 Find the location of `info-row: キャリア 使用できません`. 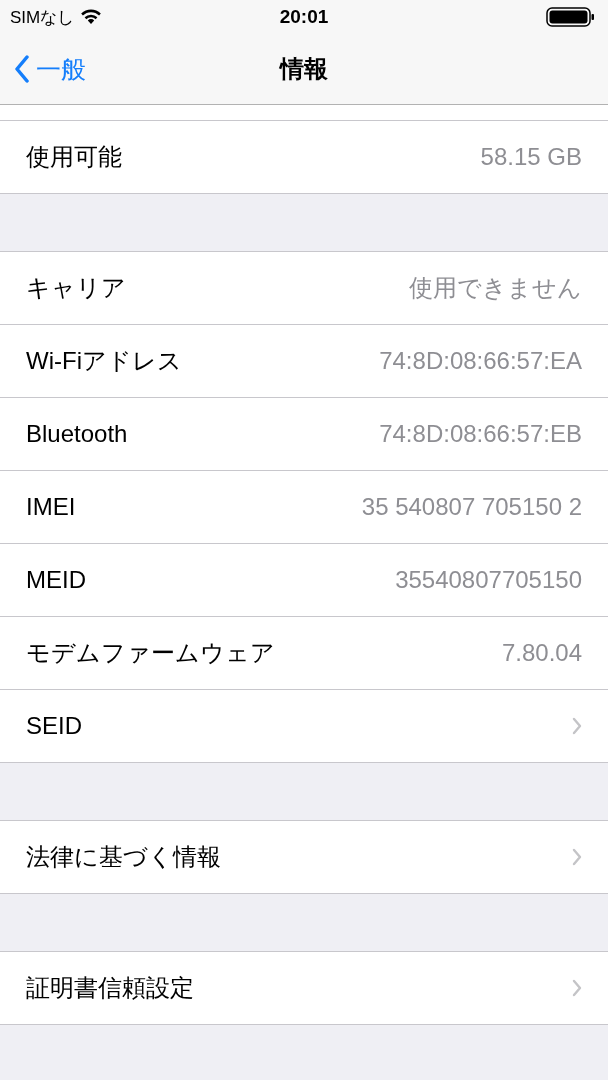

info-row: キャリア 使用できません is located at coordinates (304, 288).